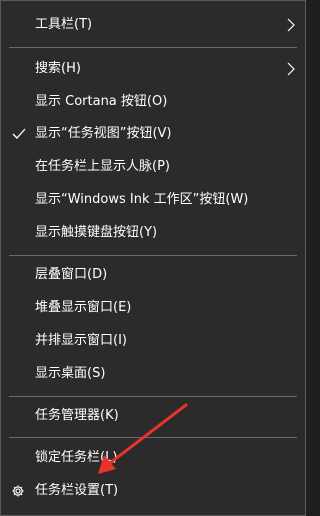 Image resolution: width=320 pixels, height=516 pixels. What do you see at coordinates (77, 490) in the screenshot?
I see `menu-item-label: 任务栏设置(T)` at bounding box center [77, 490].